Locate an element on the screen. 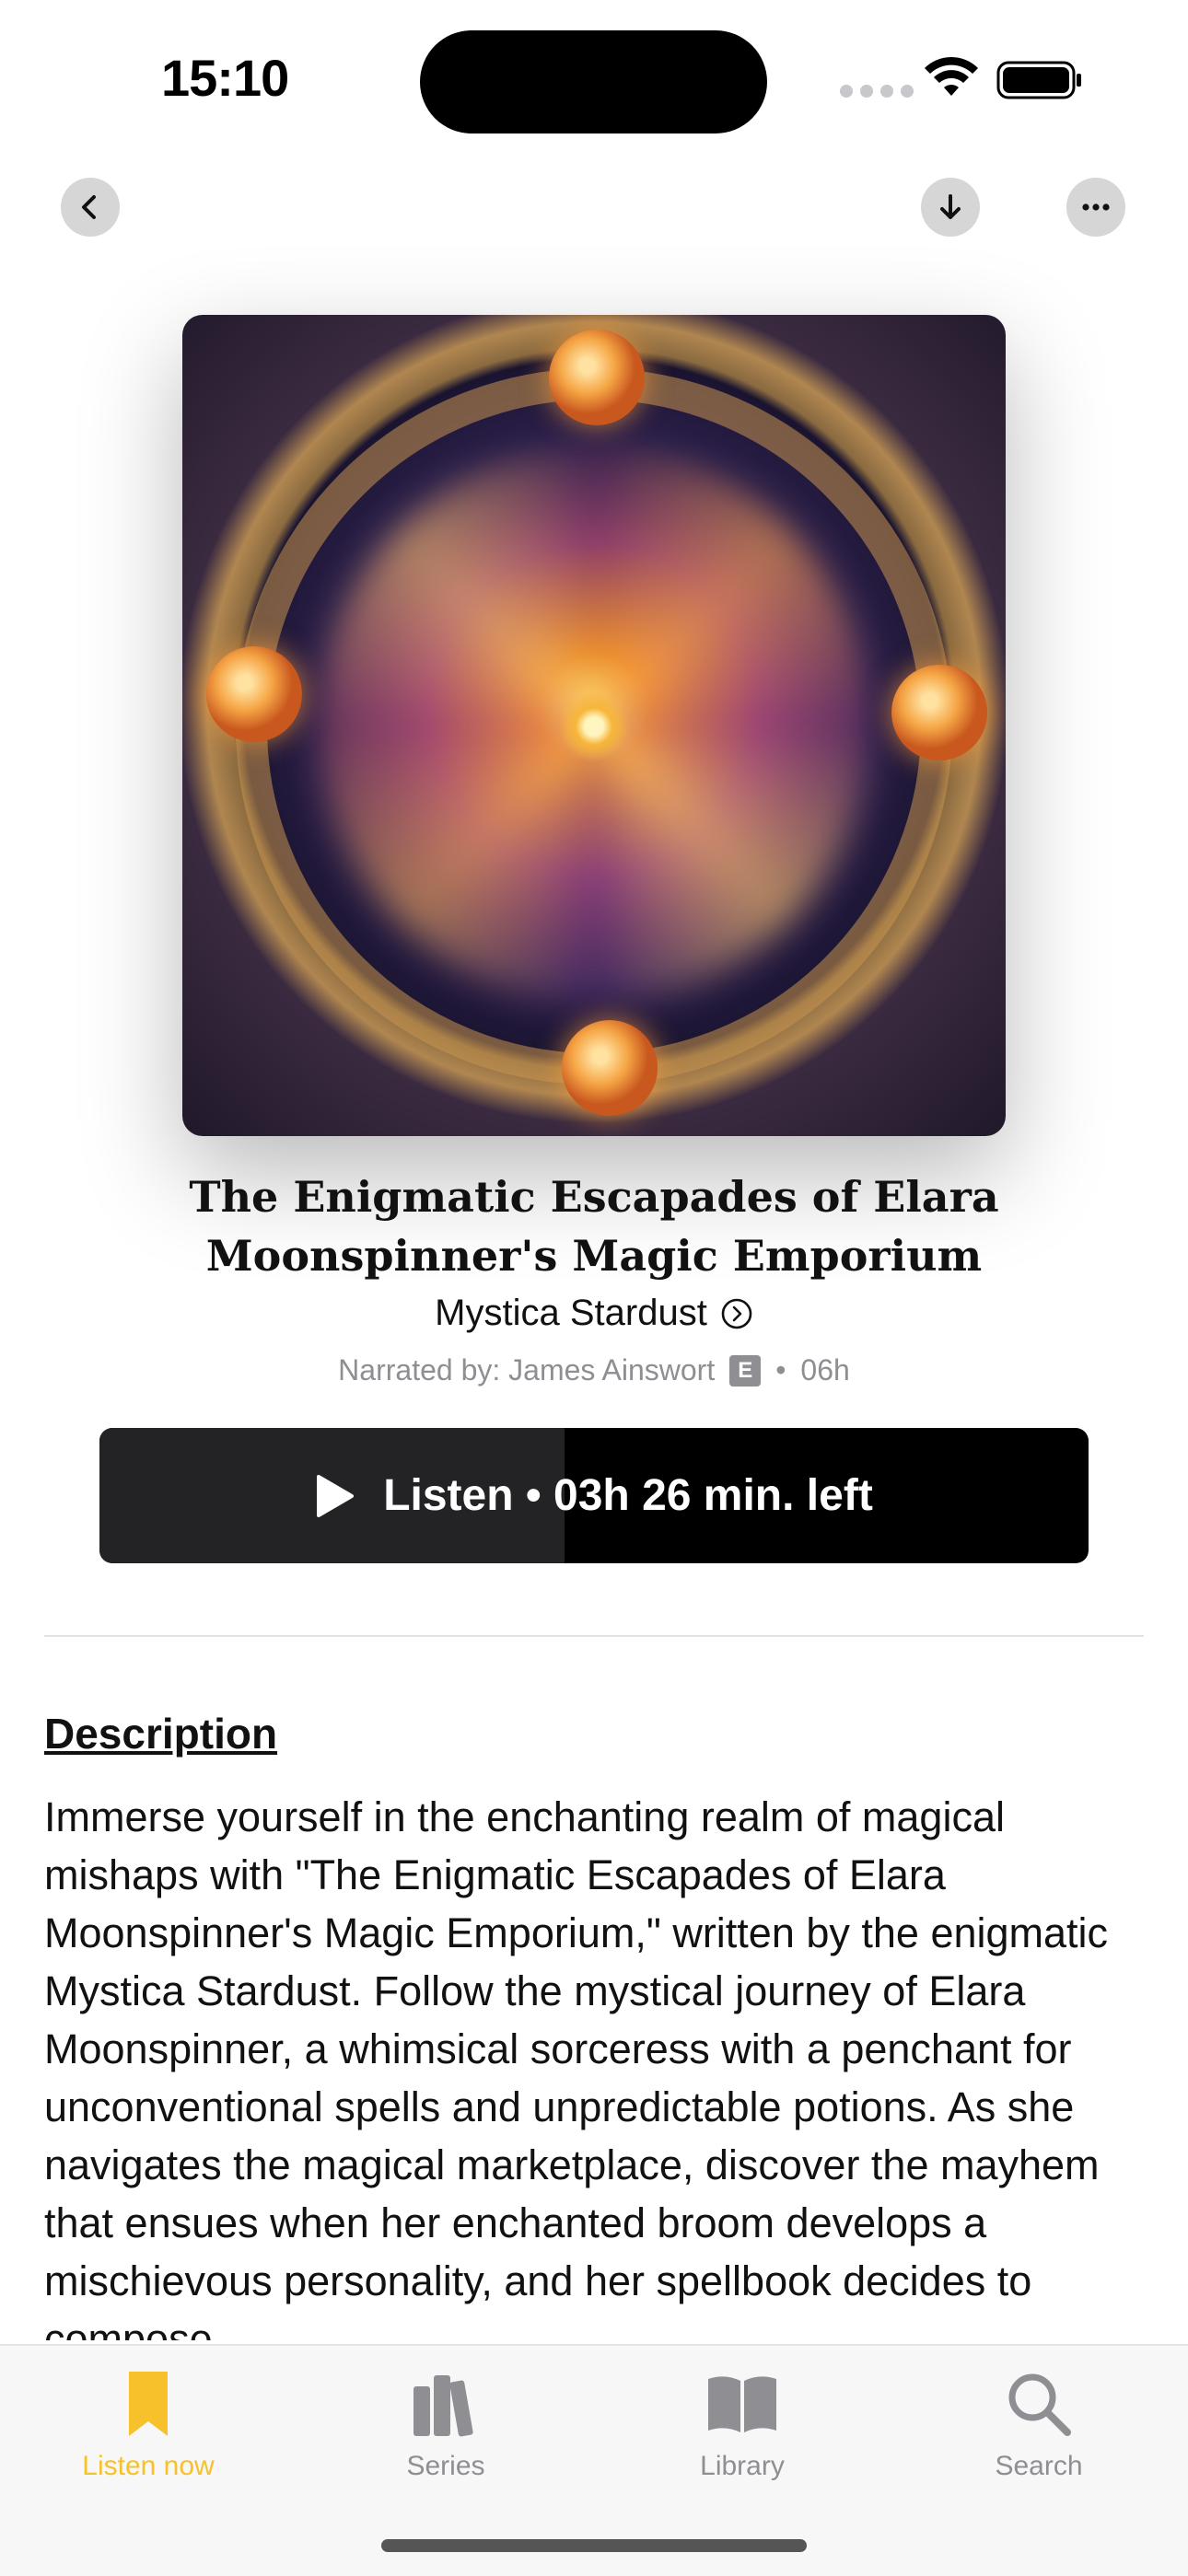 This screenshot has width=1188, height=2576. home-indicator is located at coordinates (594, 2545).